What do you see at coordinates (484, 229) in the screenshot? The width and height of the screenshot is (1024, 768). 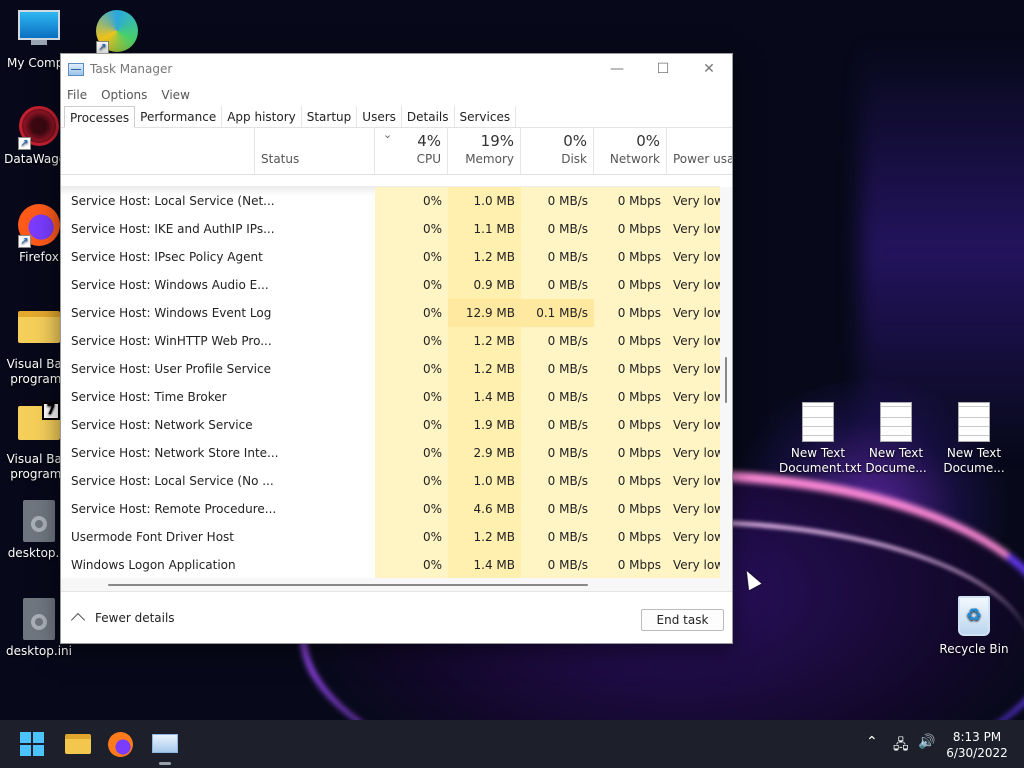 I see `memory-cell: 1.1 MB` at bounding box center [484, 229].